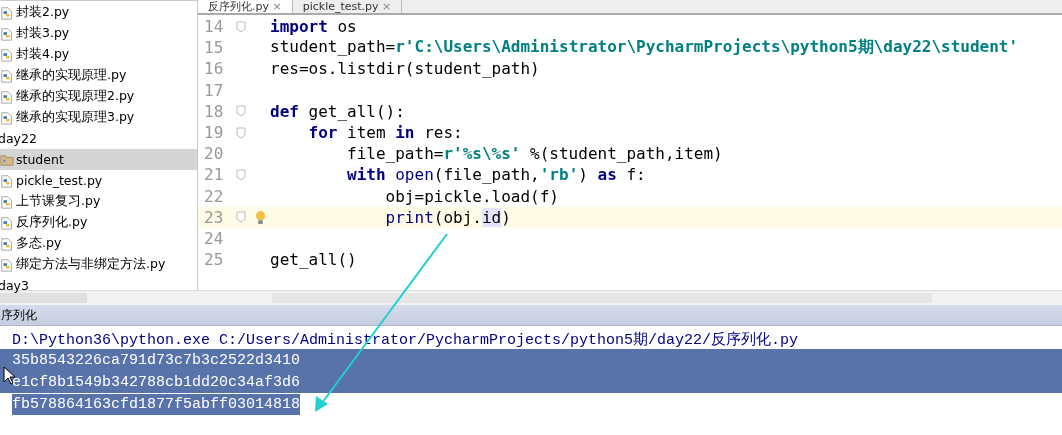 The height and width of the screenshot is (435, 1062). I want to click on code-line: obj=pickle.load(f), so click(471, 196).